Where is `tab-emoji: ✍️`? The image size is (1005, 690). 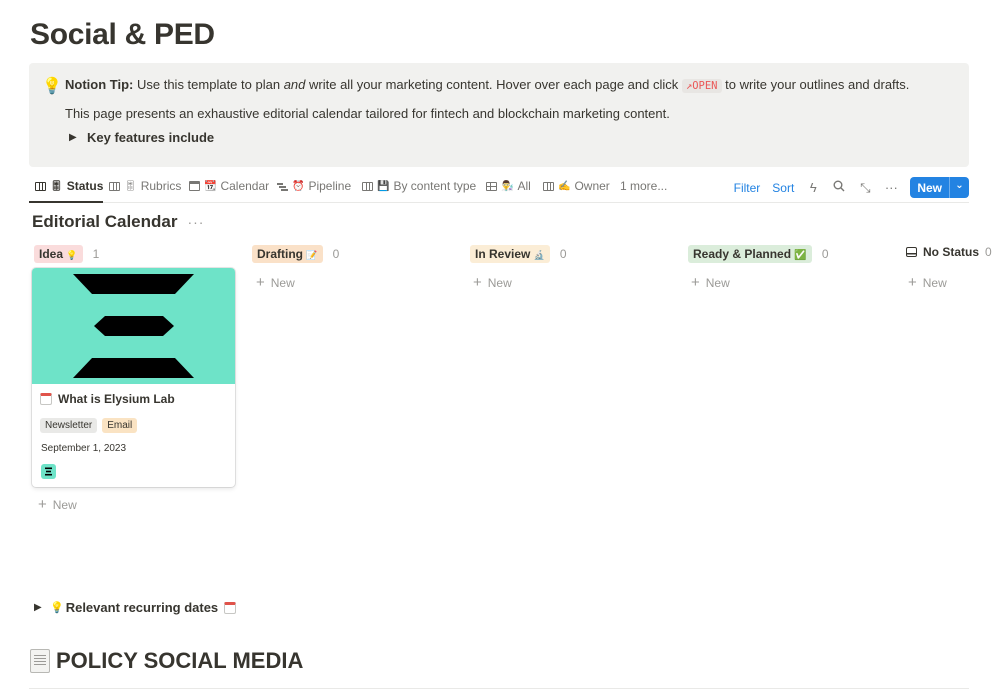
tab-emoji: ✍️ is located at coordinates (564, 186).